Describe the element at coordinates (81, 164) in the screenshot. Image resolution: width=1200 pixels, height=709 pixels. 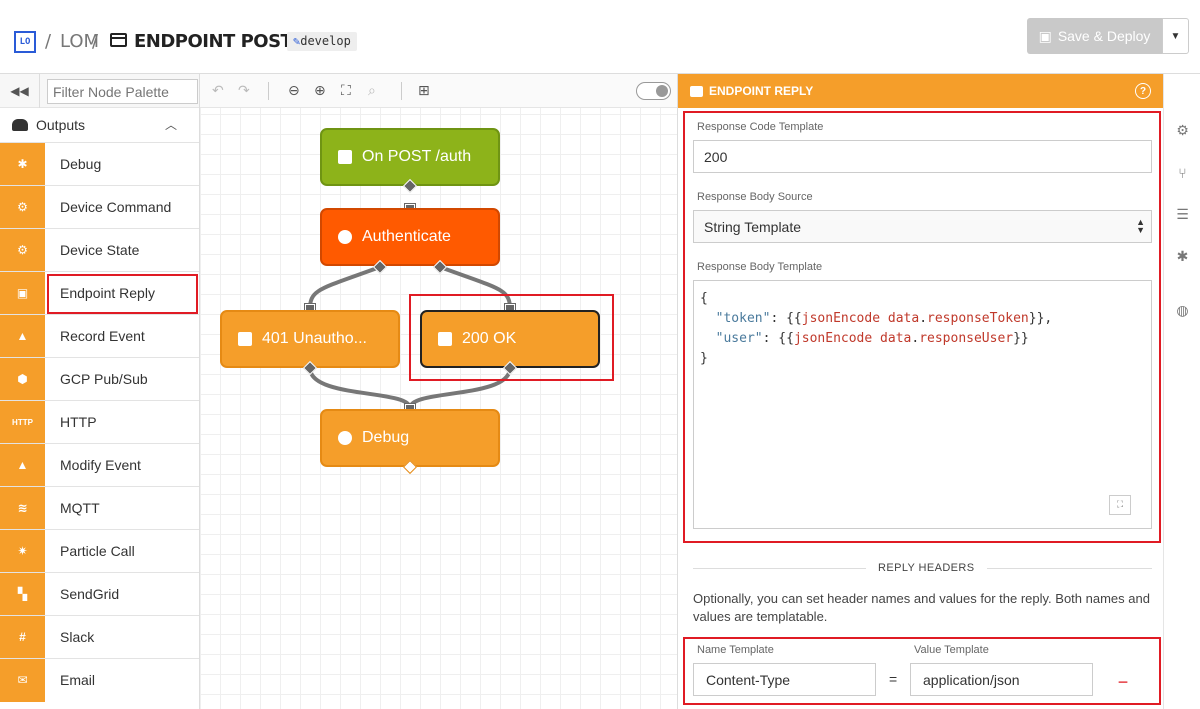
I see `palette-item-label: Debug` at that location.